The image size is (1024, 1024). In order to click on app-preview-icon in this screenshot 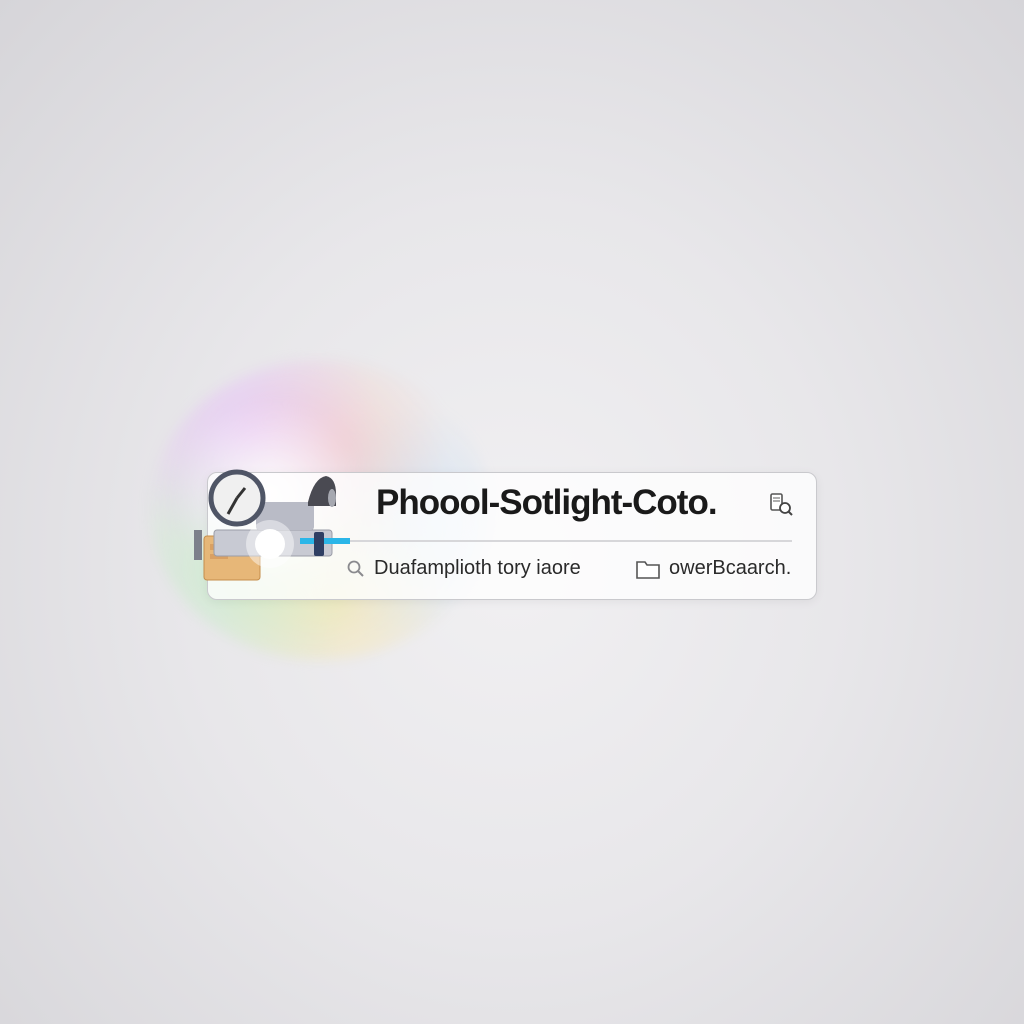, I will do `click(781, 504)`.